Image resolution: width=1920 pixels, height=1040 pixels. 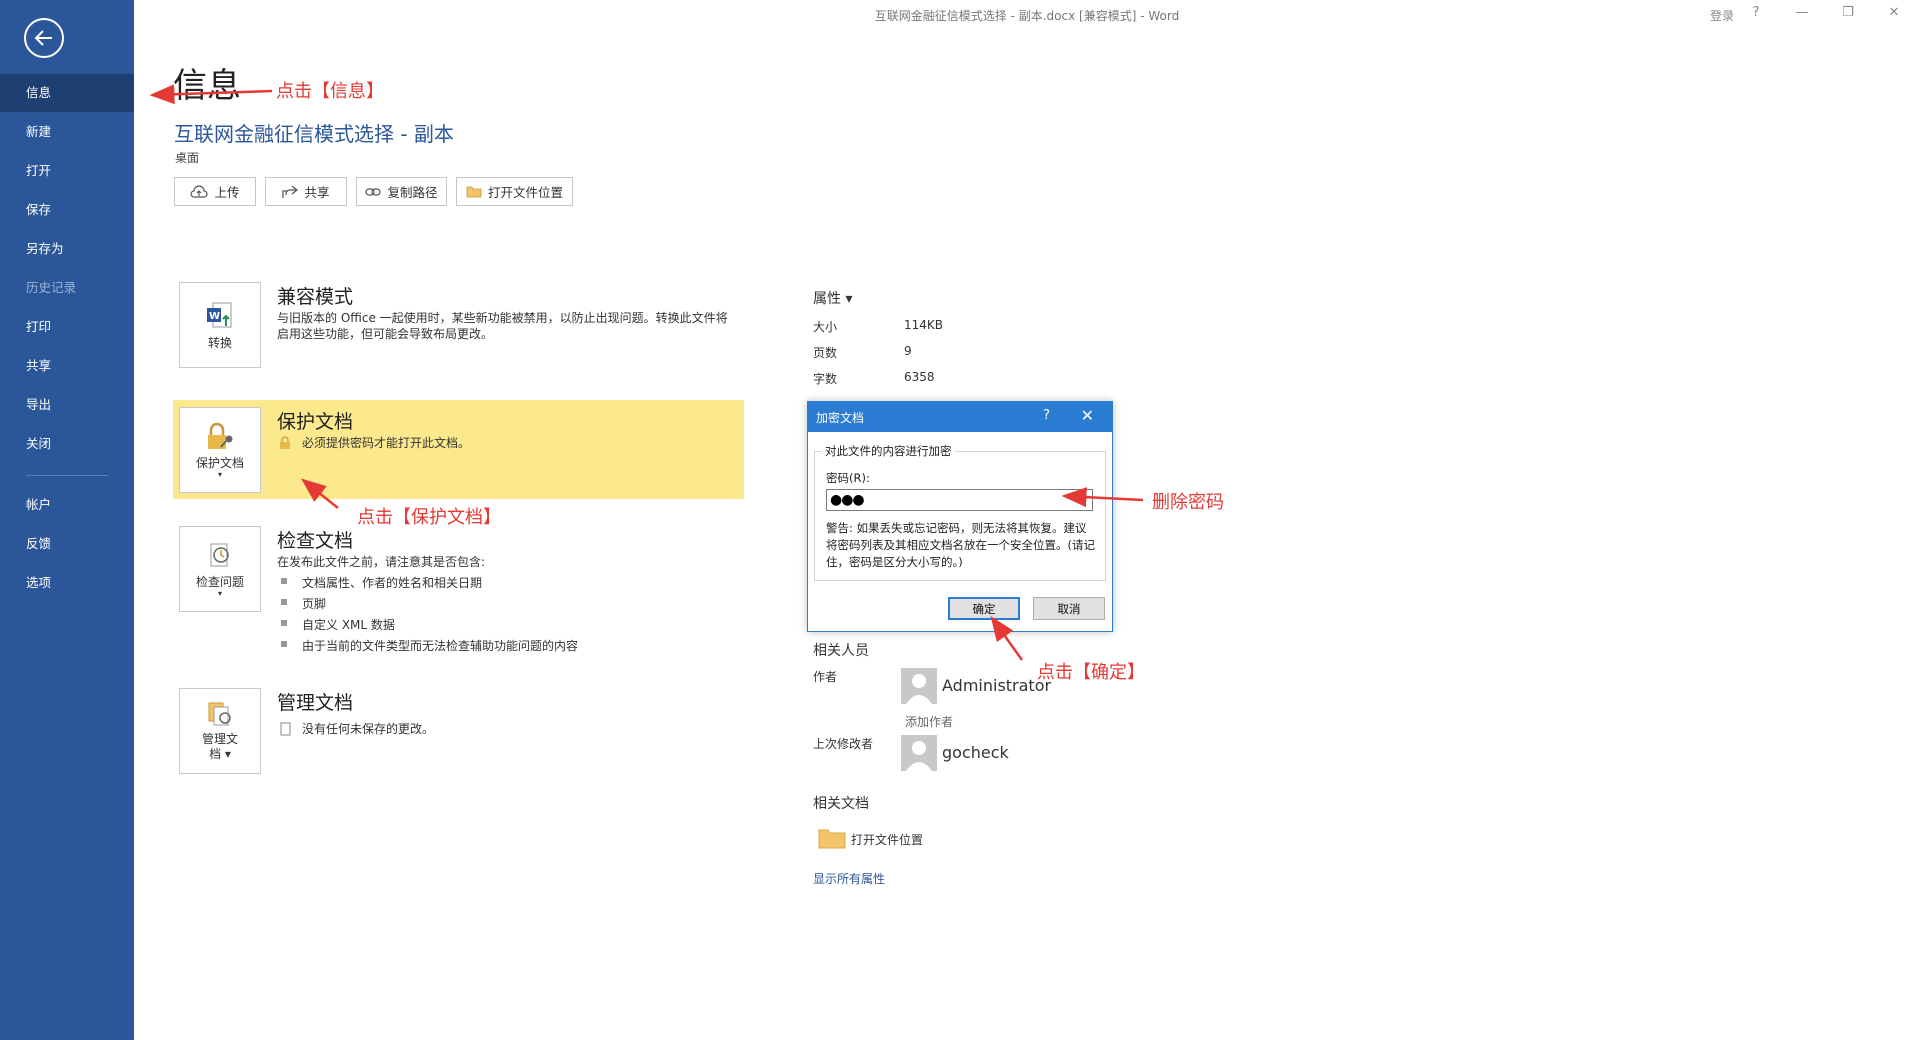 I want to click on annotation-click-protect: 点击【保护文档】, so click(x=429, y=517).